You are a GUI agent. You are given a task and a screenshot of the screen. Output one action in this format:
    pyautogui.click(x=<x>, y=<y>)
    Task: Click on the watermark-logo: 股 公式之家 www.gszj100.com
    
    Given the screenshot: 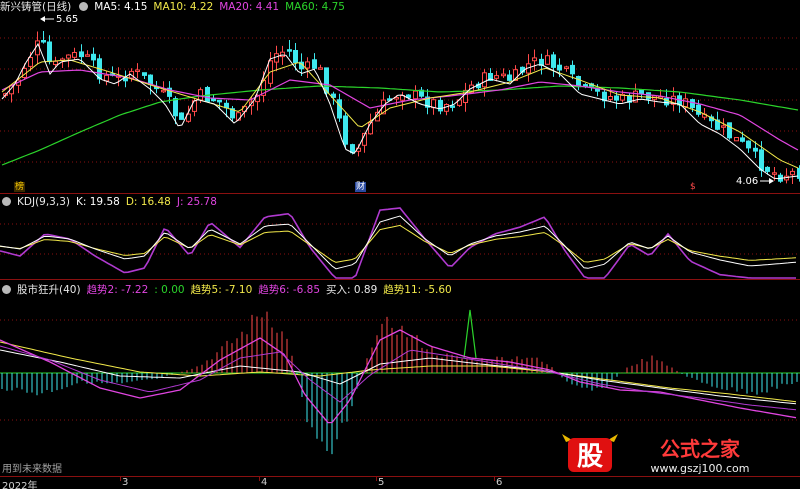 What is the action you would take?
    pyautogui.click(x=670, y=454)
    